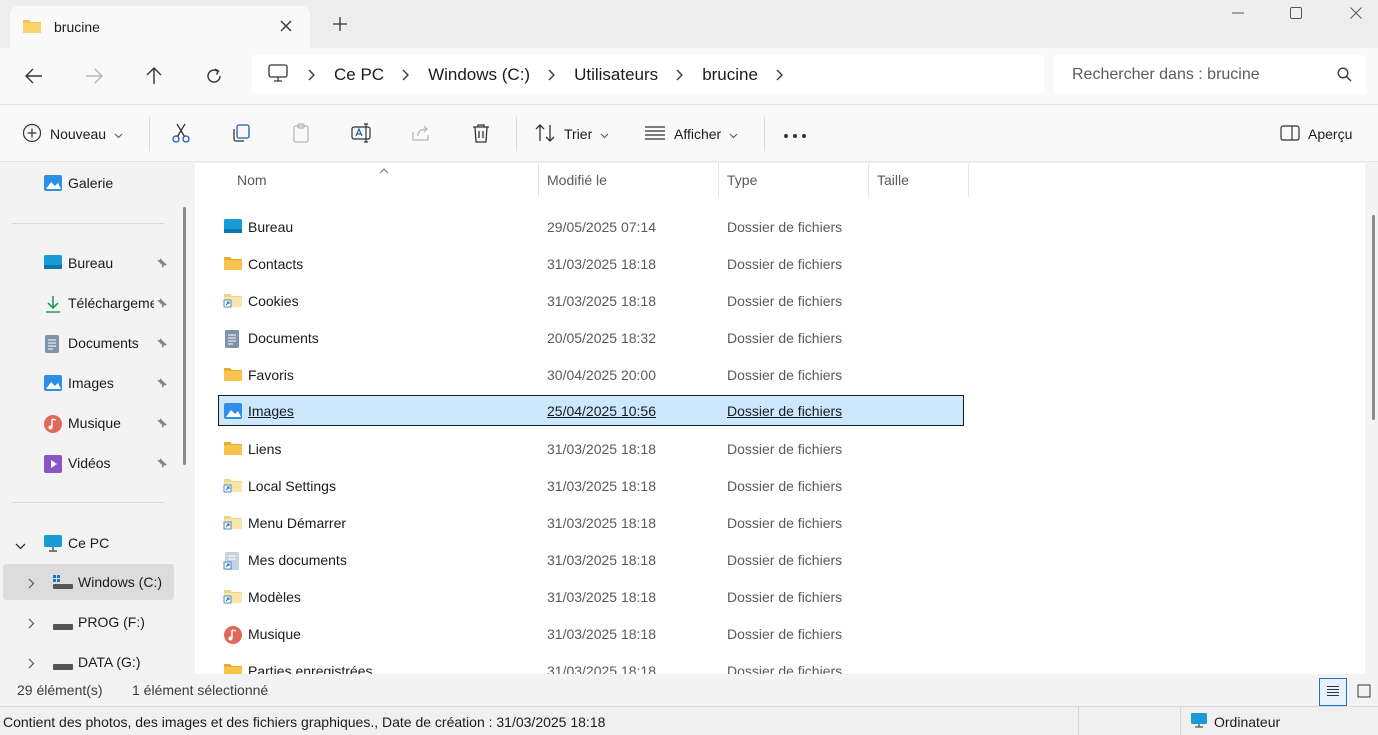 This screenshot has height=735, width=1378. Describe the element at coordinates (32, 134) in the screenshot. I see `plus-circle-icon` at that location.